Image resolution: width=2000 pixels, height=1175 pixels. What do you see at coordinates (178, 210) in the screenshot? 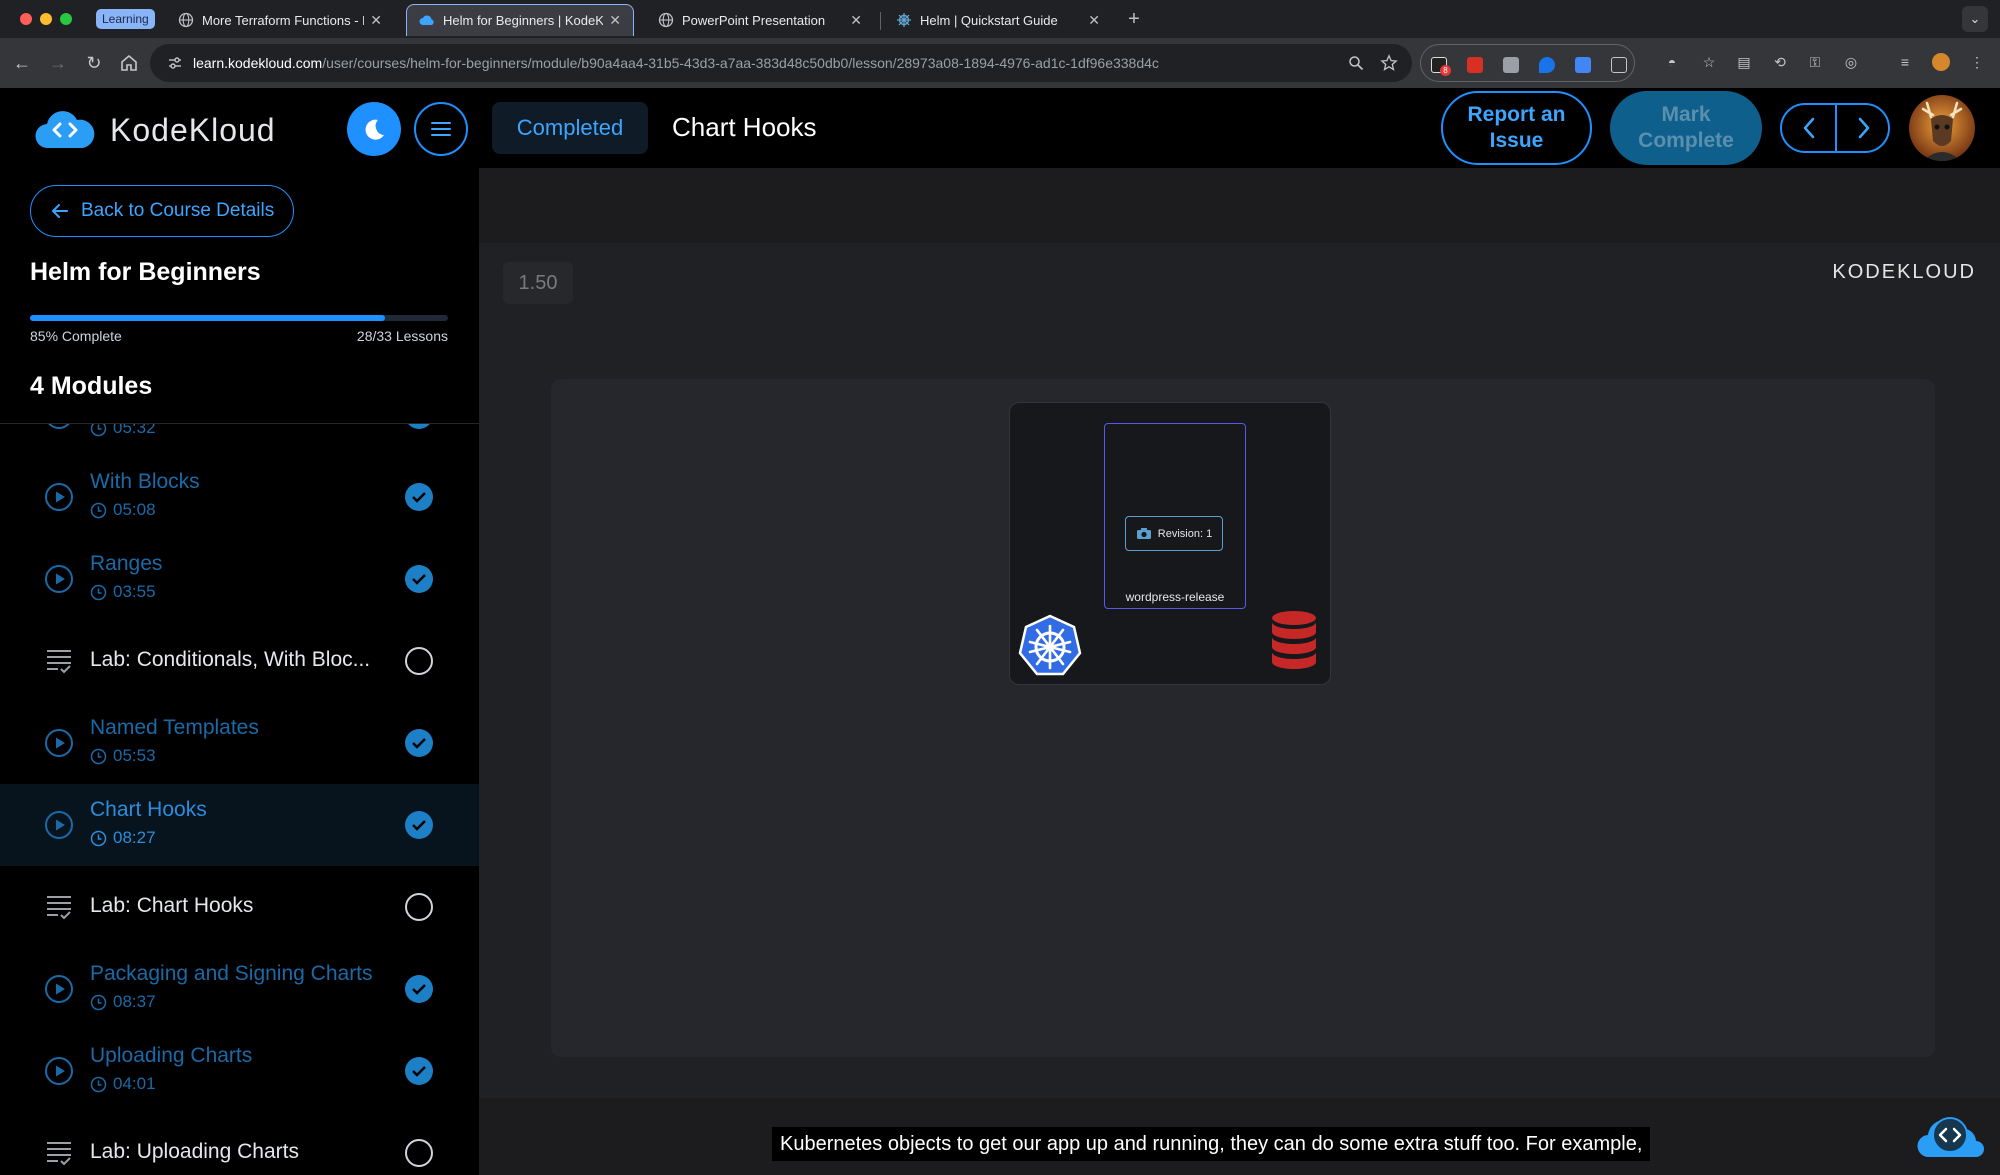
I see `back-button-label: Back to Course Details` at bounding box center [178, 210].